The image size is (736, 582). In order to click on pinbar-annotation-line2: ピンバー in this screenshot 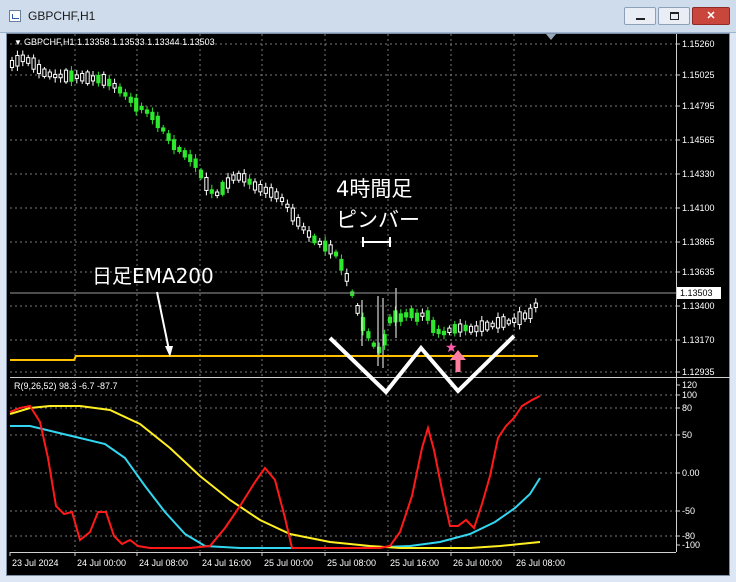, I will do `click(378, 220)`.